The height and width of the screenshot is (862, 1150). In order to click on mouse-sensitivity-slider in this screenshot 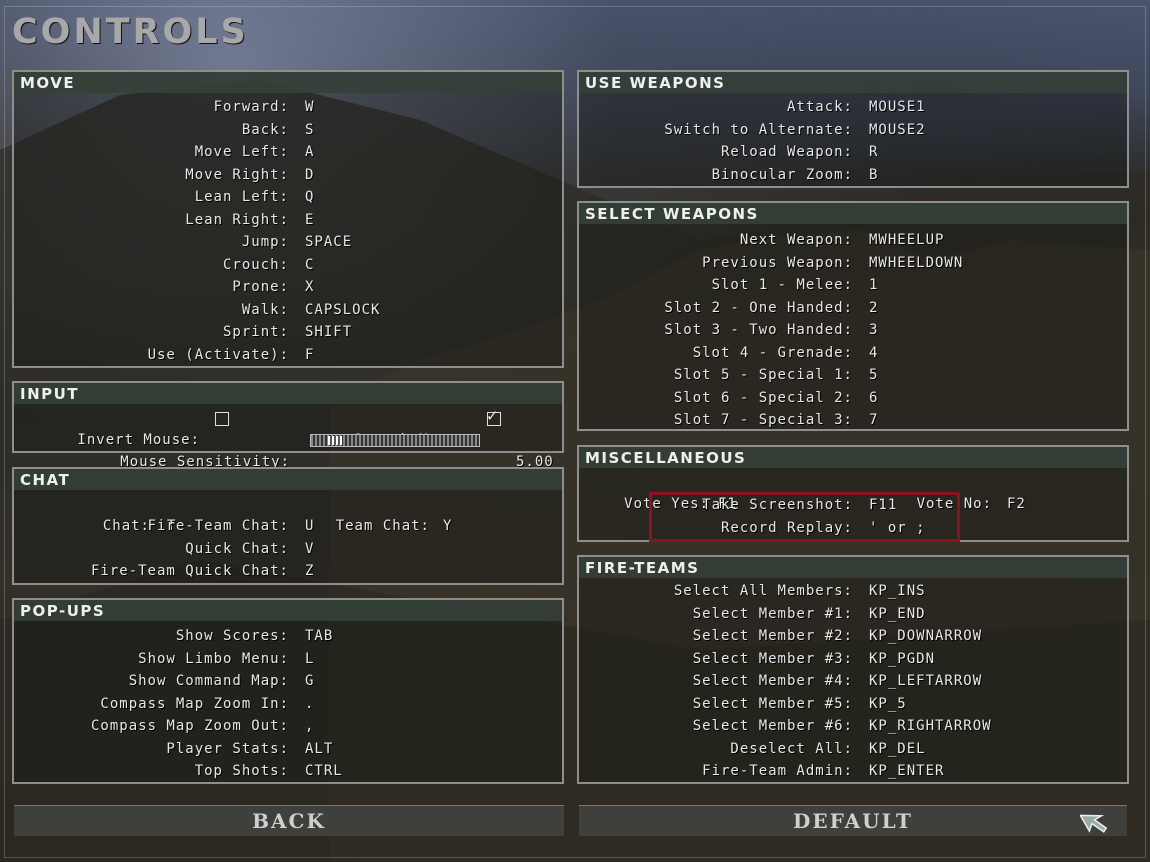, I will do `click(395, 440)`.